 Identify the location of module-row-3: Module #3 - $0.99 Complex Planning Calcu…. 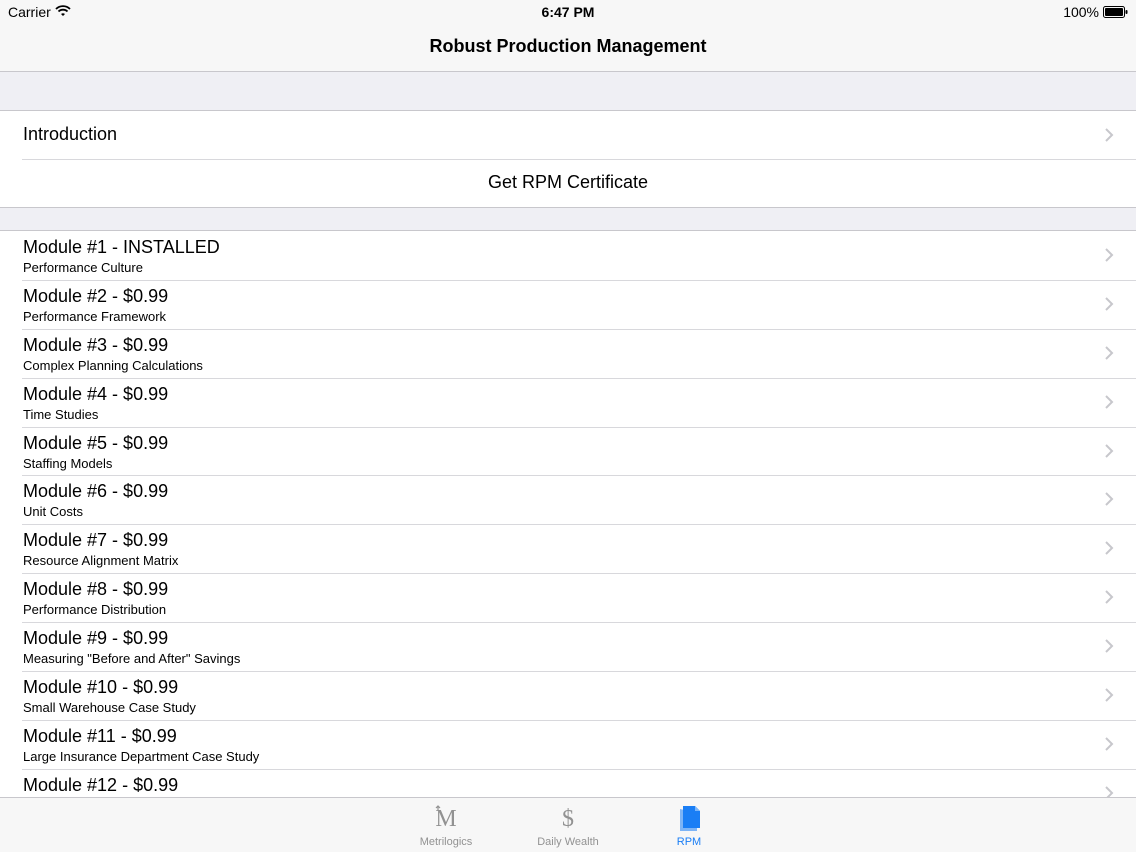
(568, 353).